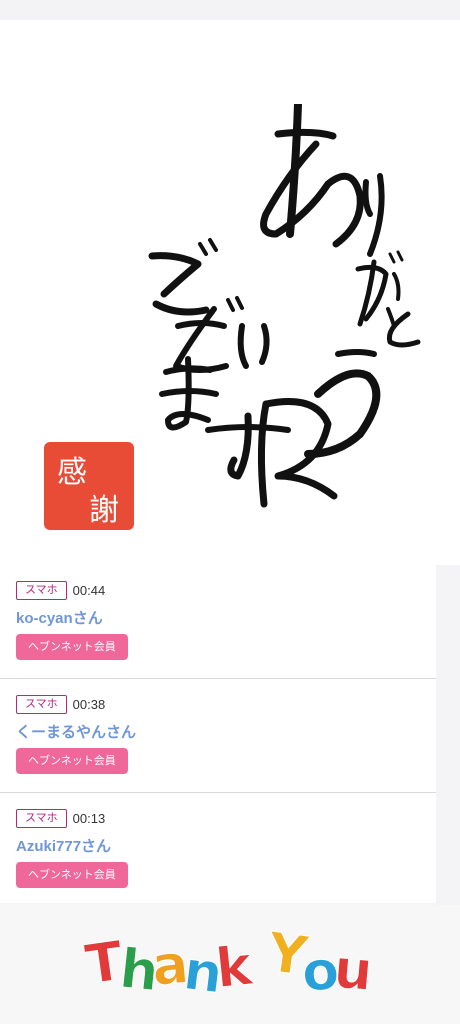  Describe the element at coordinates (76, 731) in the screenshot. I see `visitor-name-link: くーまるやんさん` at that location.